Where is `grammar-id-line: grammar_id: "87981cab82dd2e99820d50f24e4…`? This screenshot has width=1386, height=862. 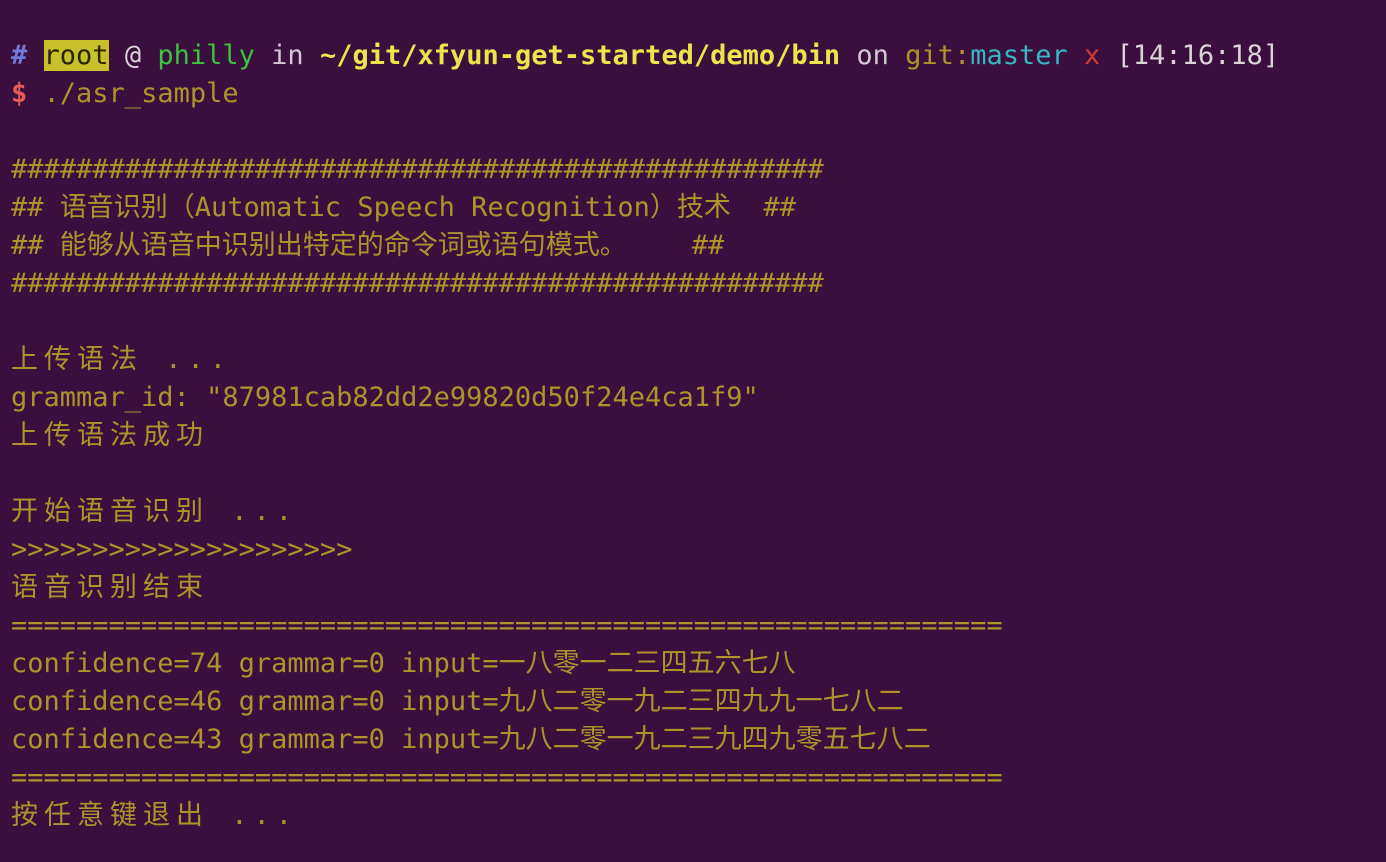 grammar-id-line: grammar_id: "87981cab82dd2e99820d50f24e4… is located at coordinates (385, 397).